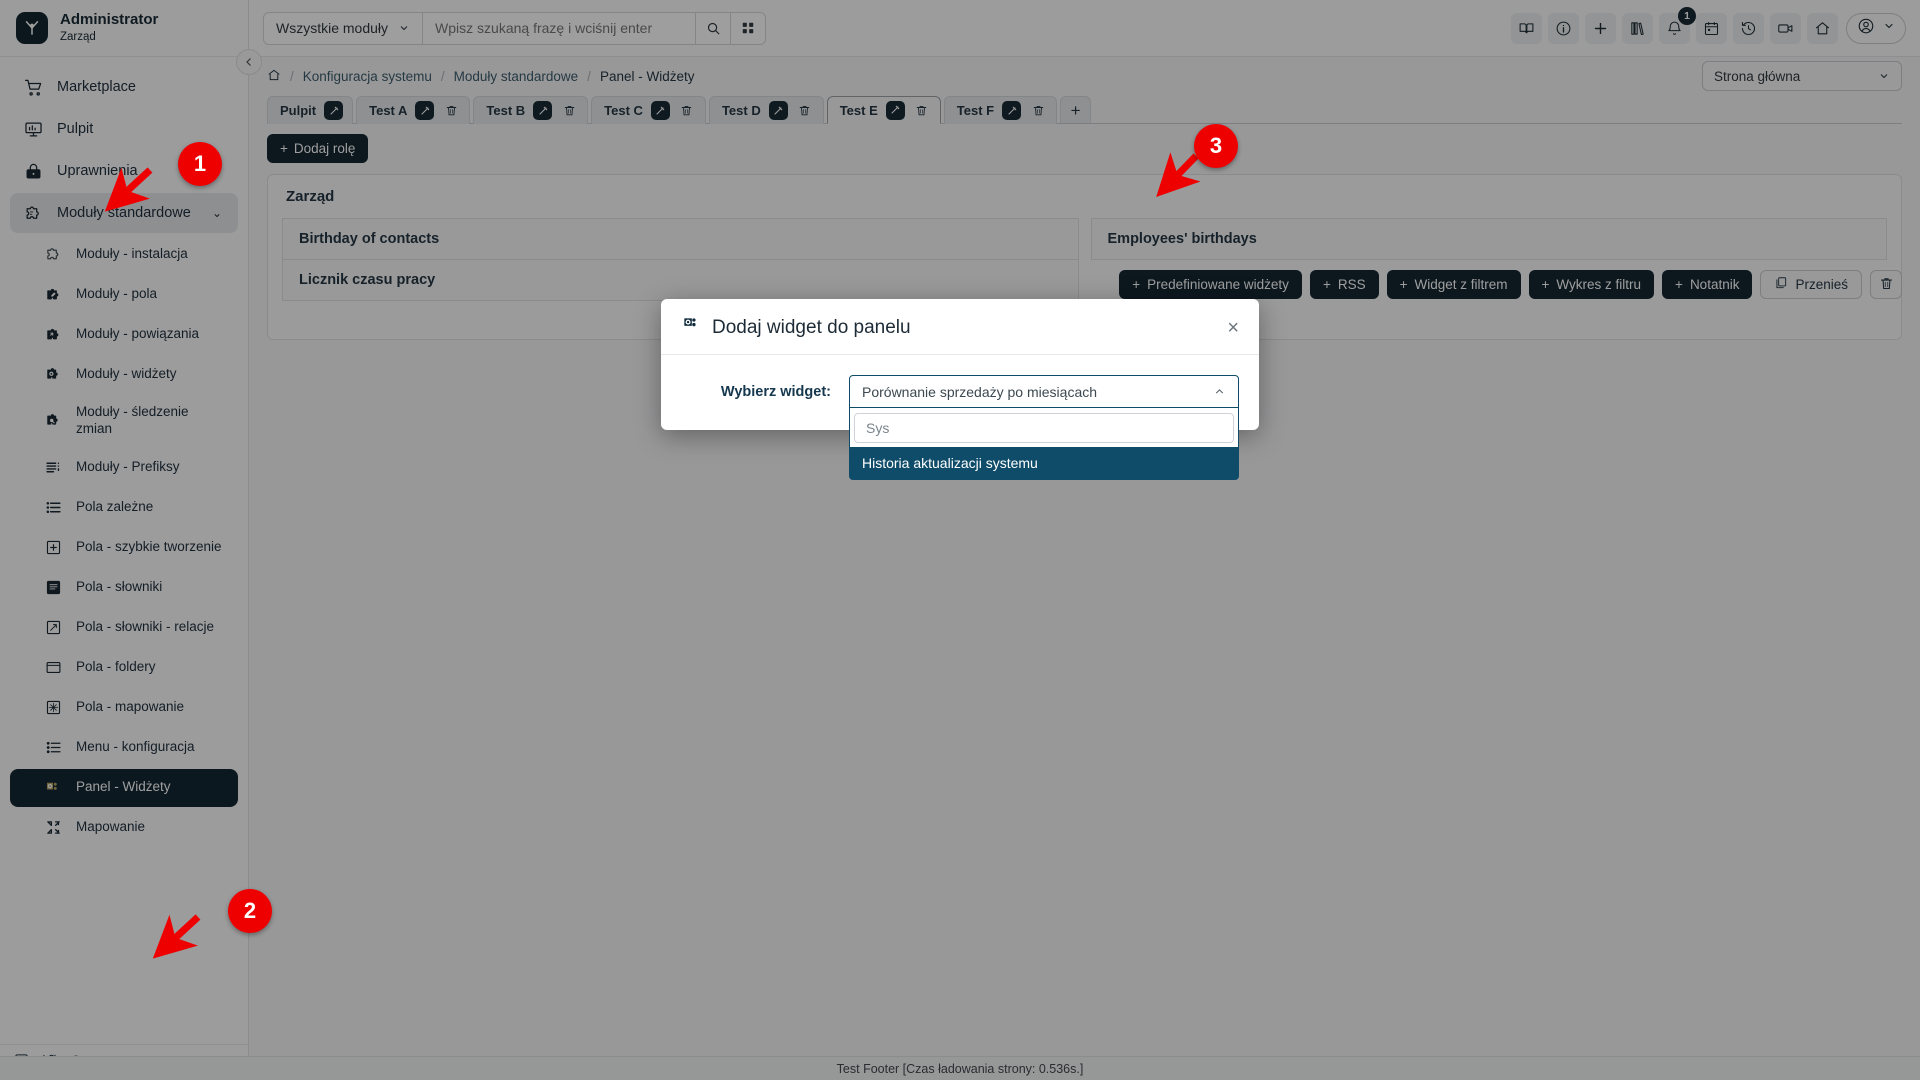 The width and height of the screenshot is (1920, 1080). I want to click on callout-marker-1: 1, so click(200, 164).